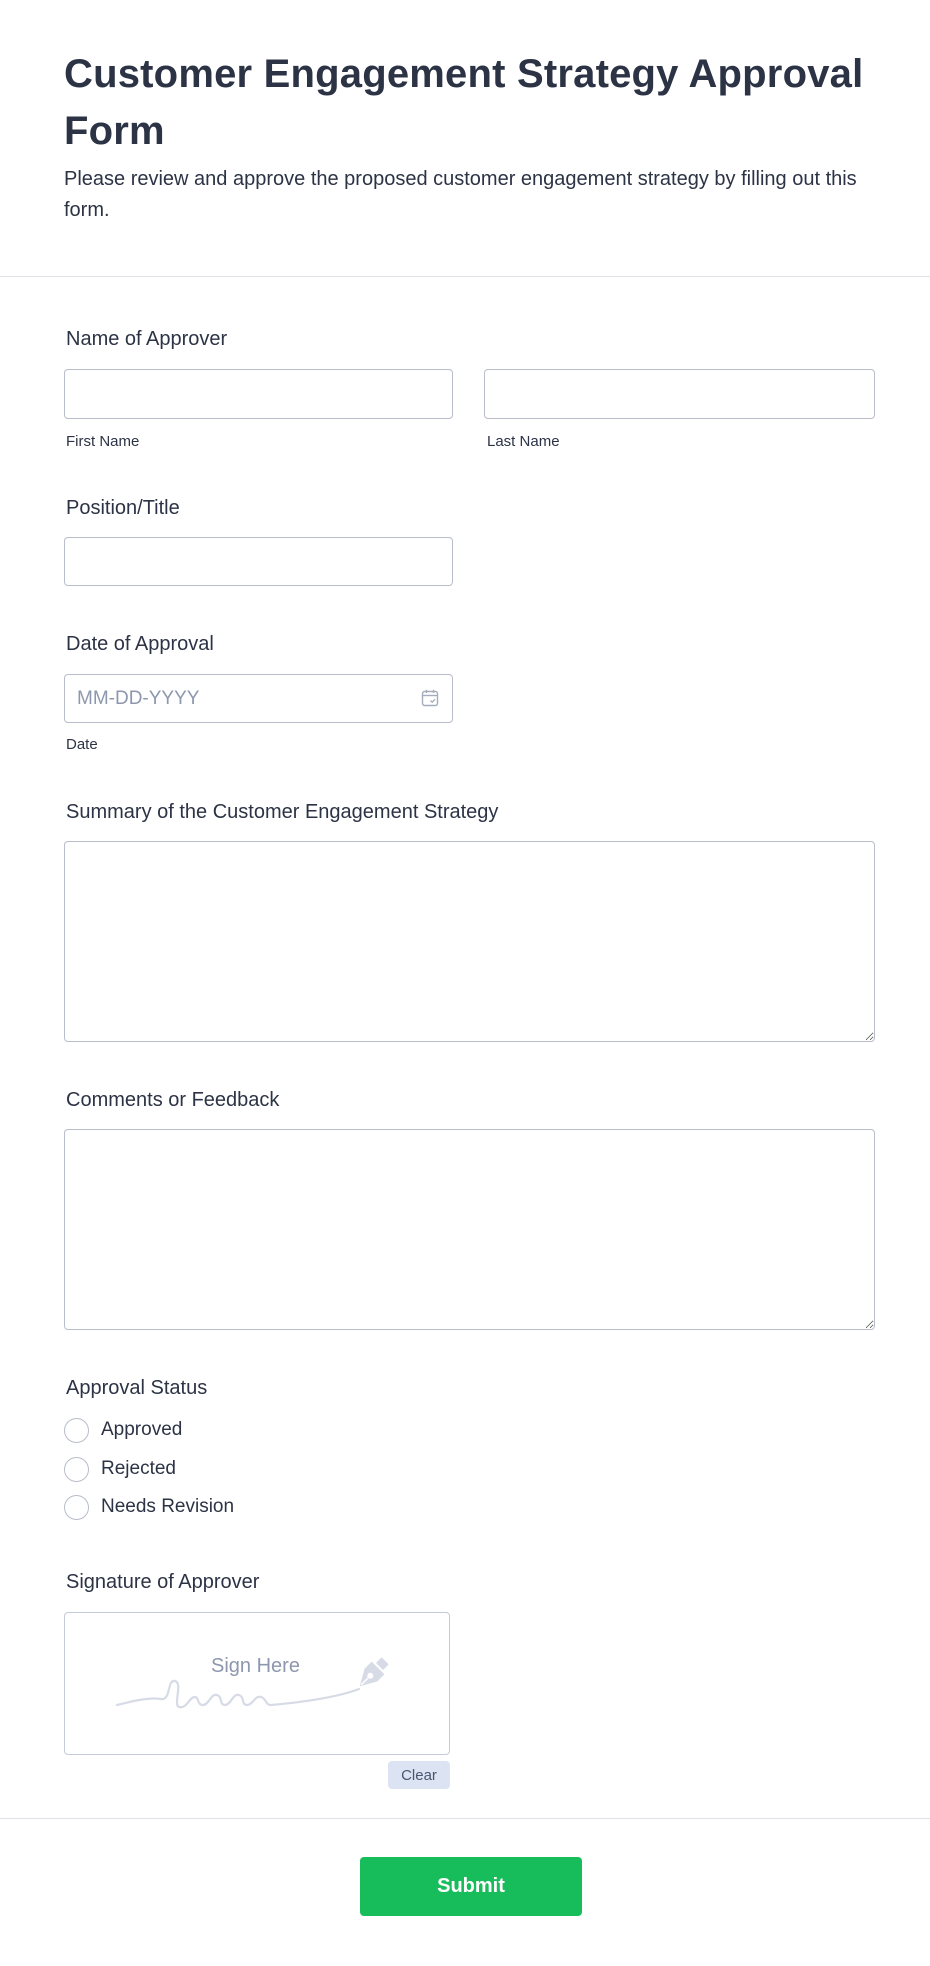  Describe the element at coordinates (82, 744) in the screenshot. I see `date-sublabel: Date` at that location.